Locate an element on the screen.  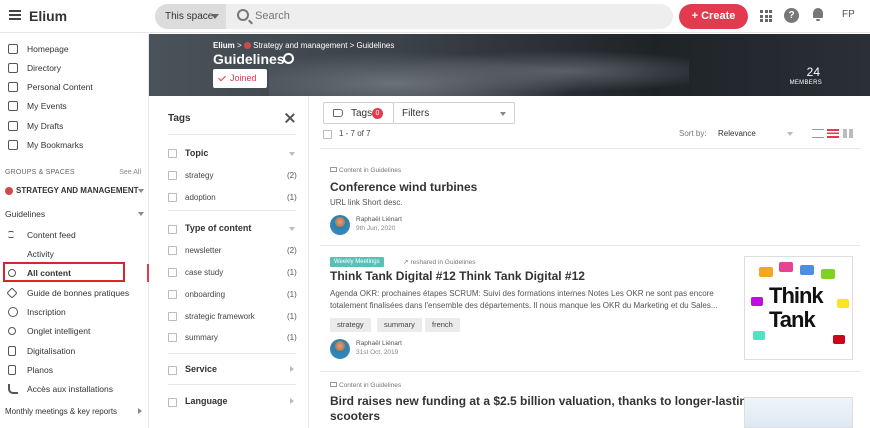
facet-item-label: case study is located at coordinates (204, 272).